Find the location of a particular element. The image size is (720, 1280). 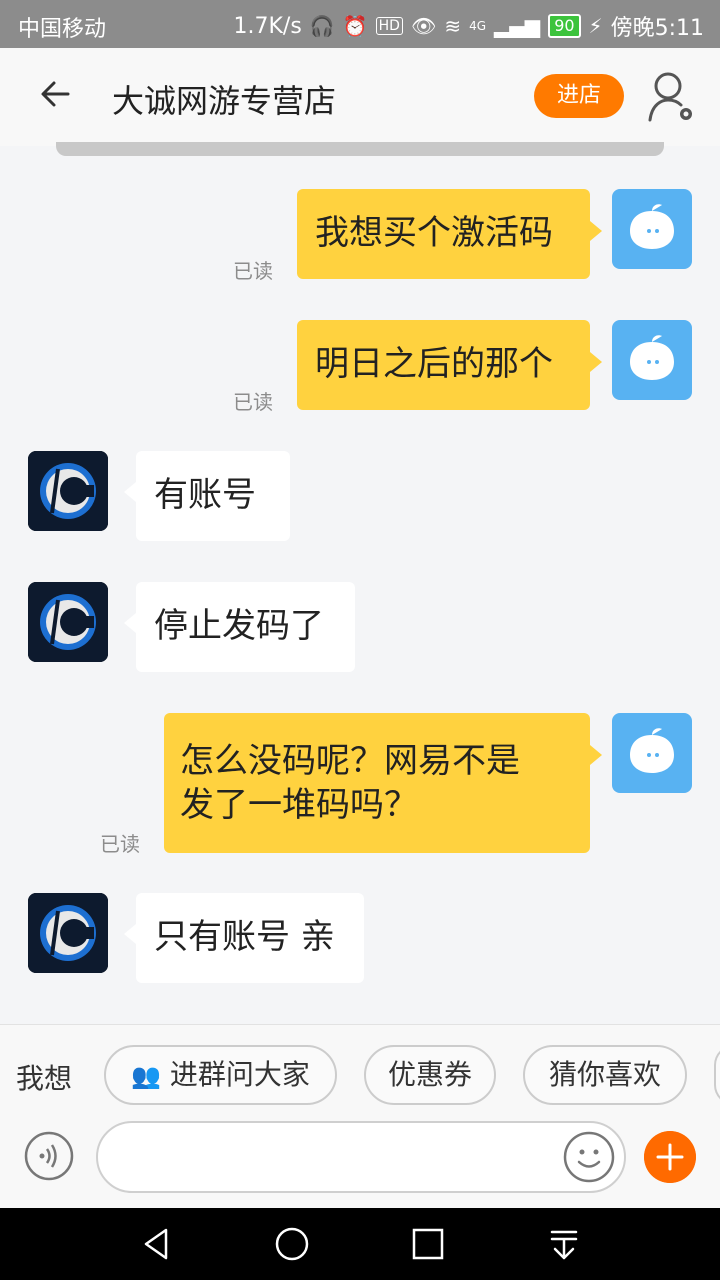

recommend-chip: 猜你喜欢 is located at coordinates (605, 1075).